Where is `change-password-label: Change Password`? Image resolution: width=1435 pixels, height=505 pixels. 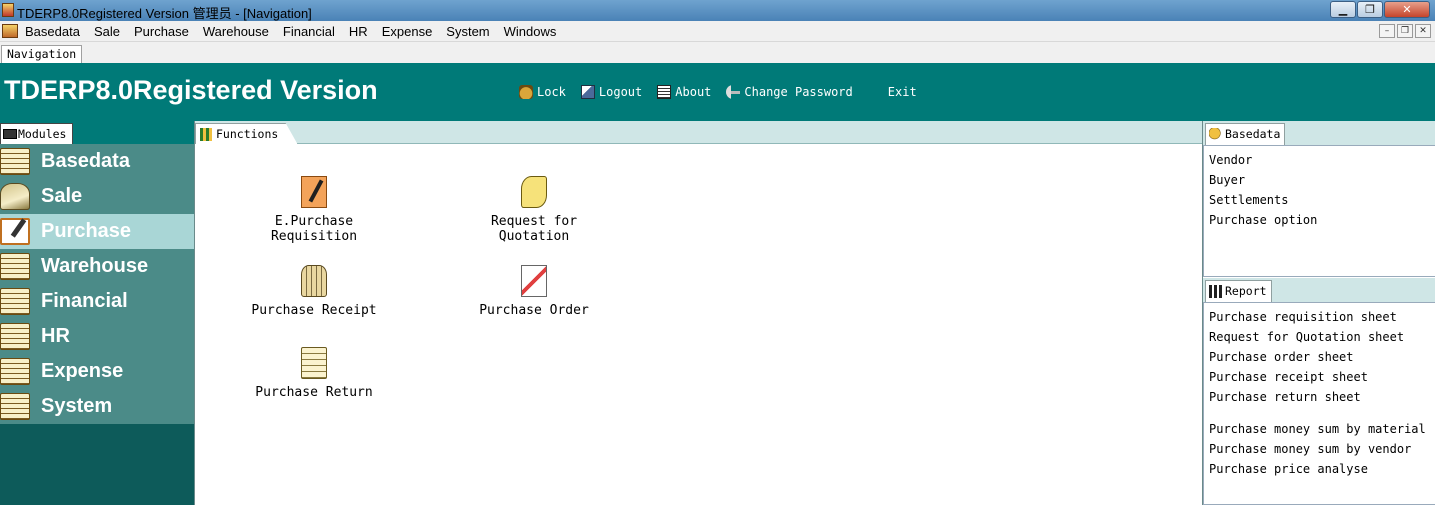
change-password-label: Change Password is located at coordinates (798, 92).